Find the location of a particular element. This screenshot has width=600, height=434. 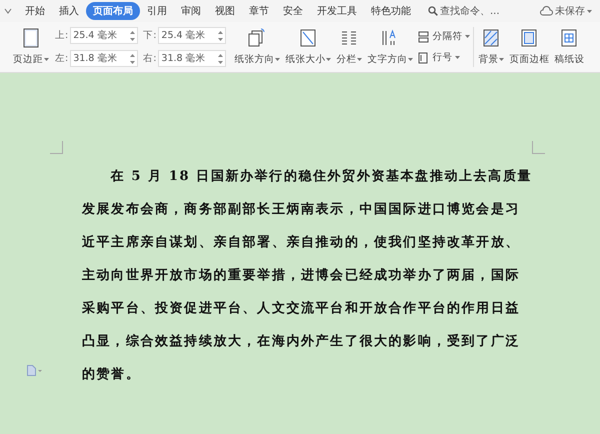

menu-tab: 审阅 is located at coordinates (191, 11).